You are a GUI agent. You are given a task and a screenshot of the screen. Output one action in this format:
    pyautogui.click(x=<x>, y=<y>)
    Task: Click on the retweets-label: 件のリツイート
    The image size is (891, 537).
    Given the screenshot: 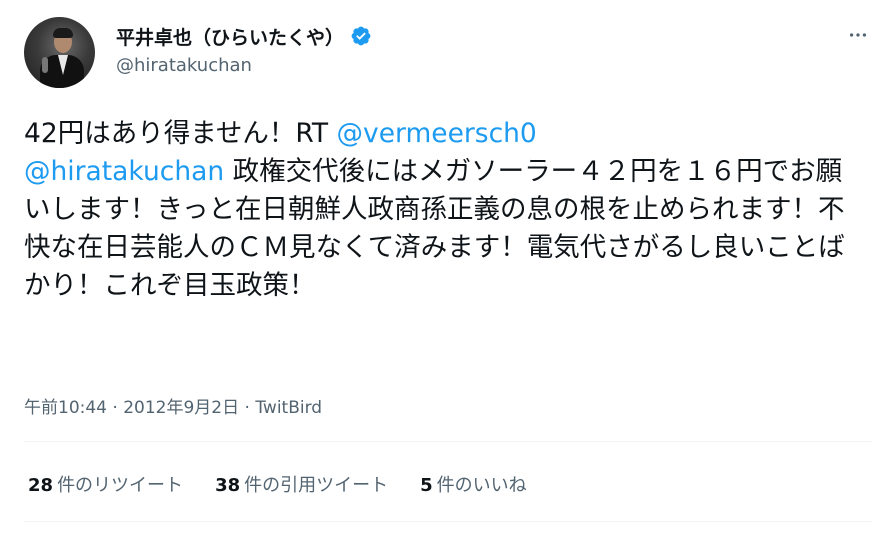 What is the action you would take?
    pyautogui.click(x=120, y=485)
    